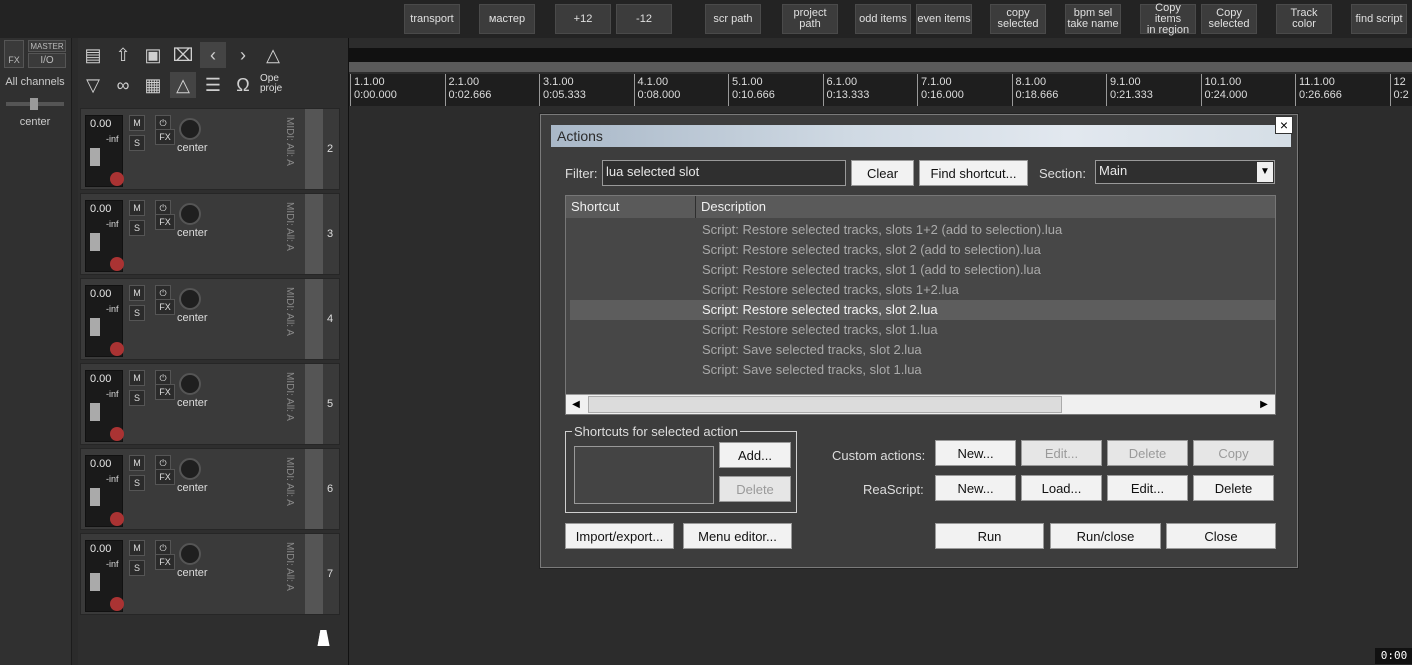 The width and height of the screenshot is (1412, 665). Describe the element at coordinates (47, 60) in the screenshot. I see `master-io-button: I/O` at that location.